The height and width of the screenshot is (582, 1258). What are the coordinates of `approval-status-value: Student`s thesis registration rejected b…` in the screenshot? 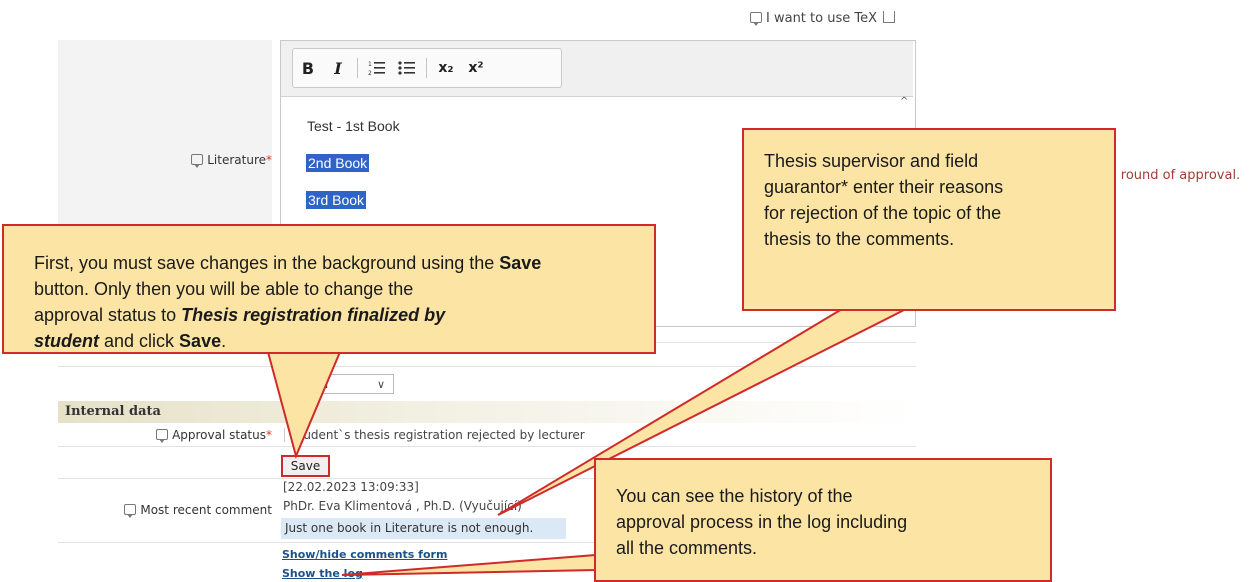 It's located at (434, 435).